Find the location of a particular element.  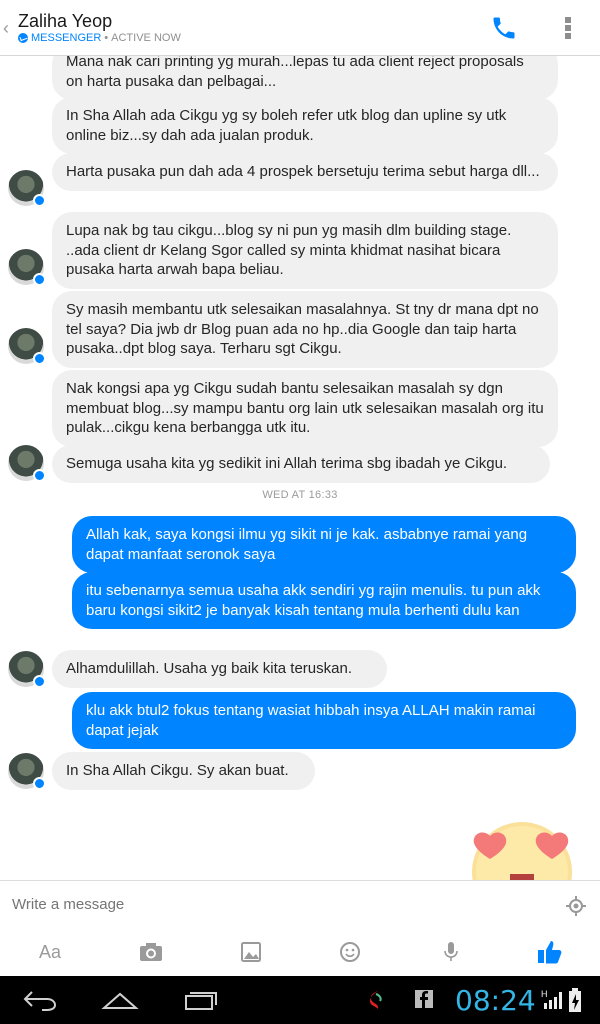

message-composer is located at coordinates (300, 904).